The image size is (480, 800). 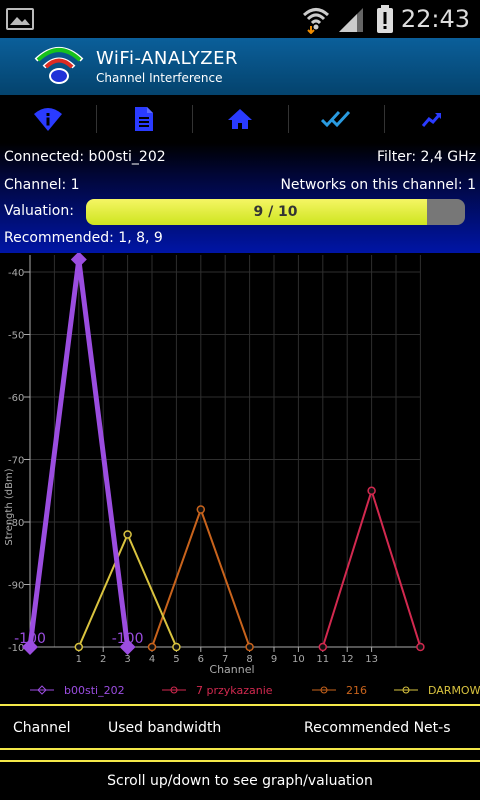 What do you see at coordinates (384, 19) in the screenshot?
I see `alert-battery-icon` at bounding box center [384, 19].